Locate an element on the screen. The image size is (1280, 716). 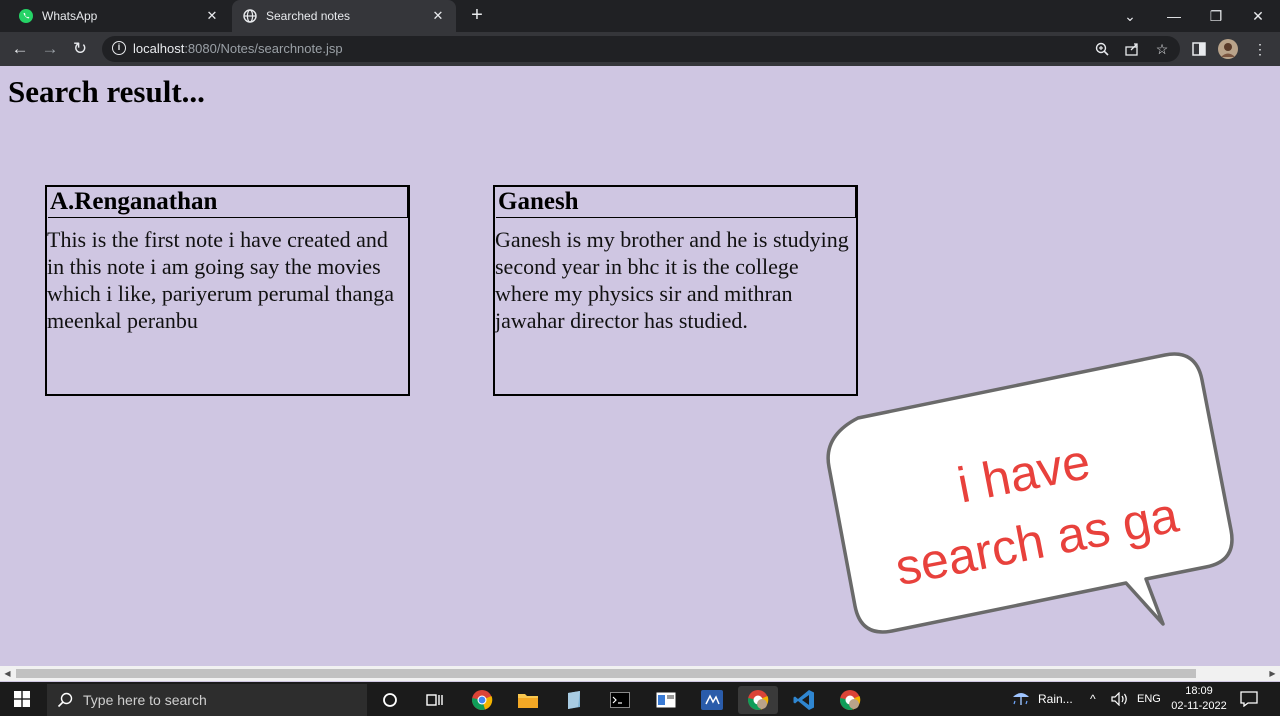
avatar is located at coordinates (1228, 49).